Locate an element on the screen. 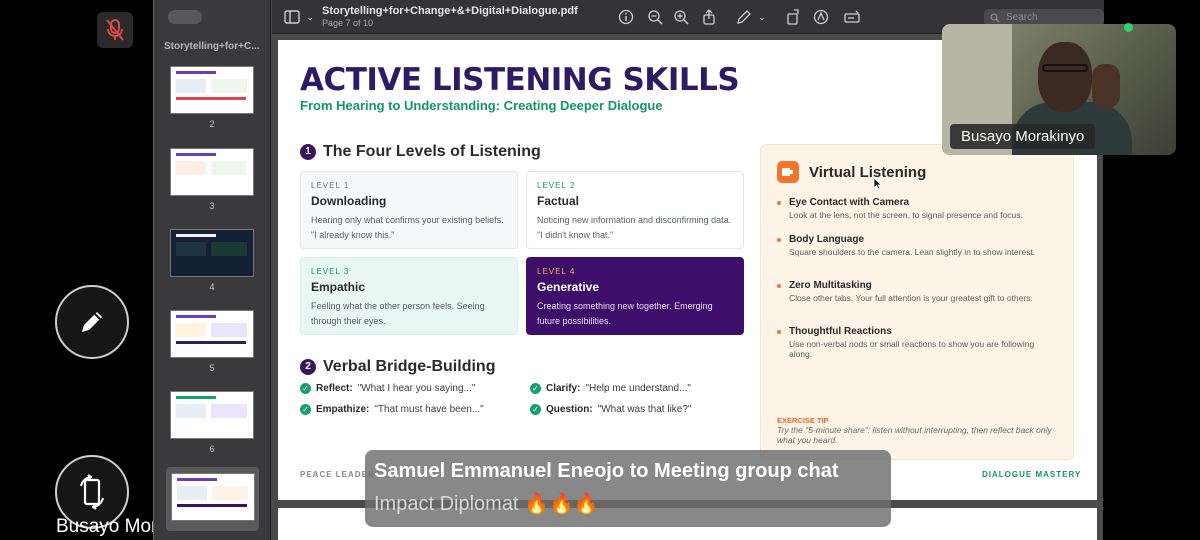  level-name: Downloading is located at coordinates (349, 201).